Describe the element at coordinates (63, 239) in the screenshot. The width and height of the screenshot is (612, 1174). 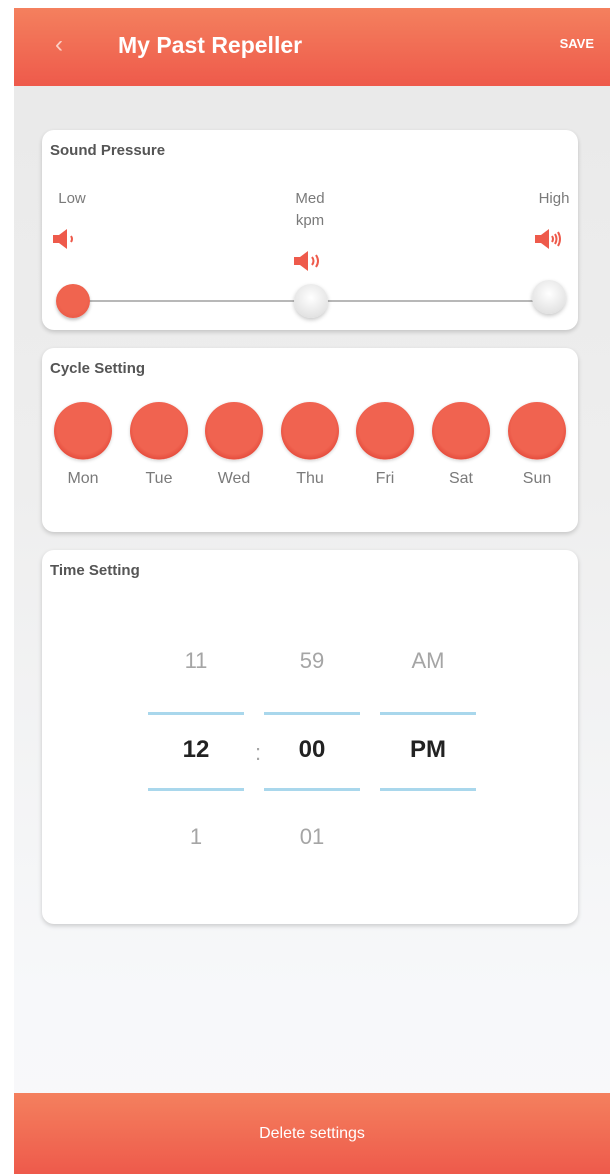
I see `speaker-low-icon` at that location.